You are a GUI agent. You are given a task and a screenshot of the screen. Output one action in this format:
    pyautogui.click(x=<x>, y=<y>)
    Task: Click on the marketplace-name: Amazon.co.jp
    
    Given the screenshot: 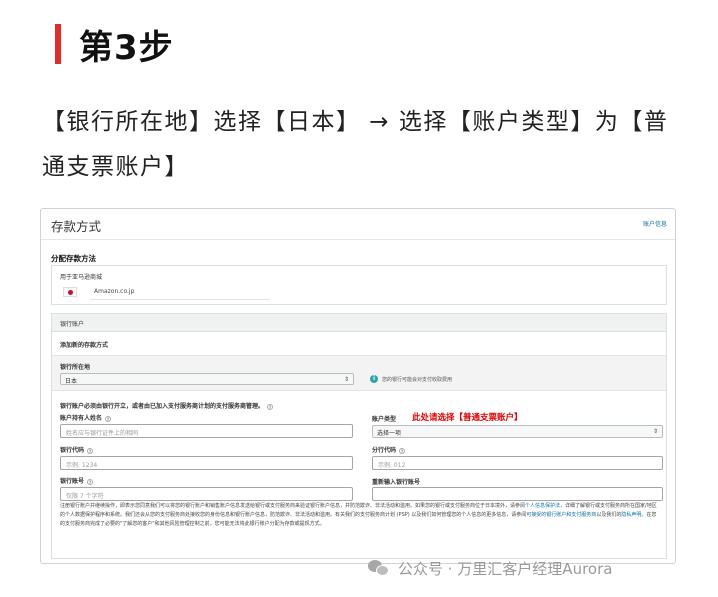 What is the action you would take?
    pyautogui.click(x=114, y=291)
    